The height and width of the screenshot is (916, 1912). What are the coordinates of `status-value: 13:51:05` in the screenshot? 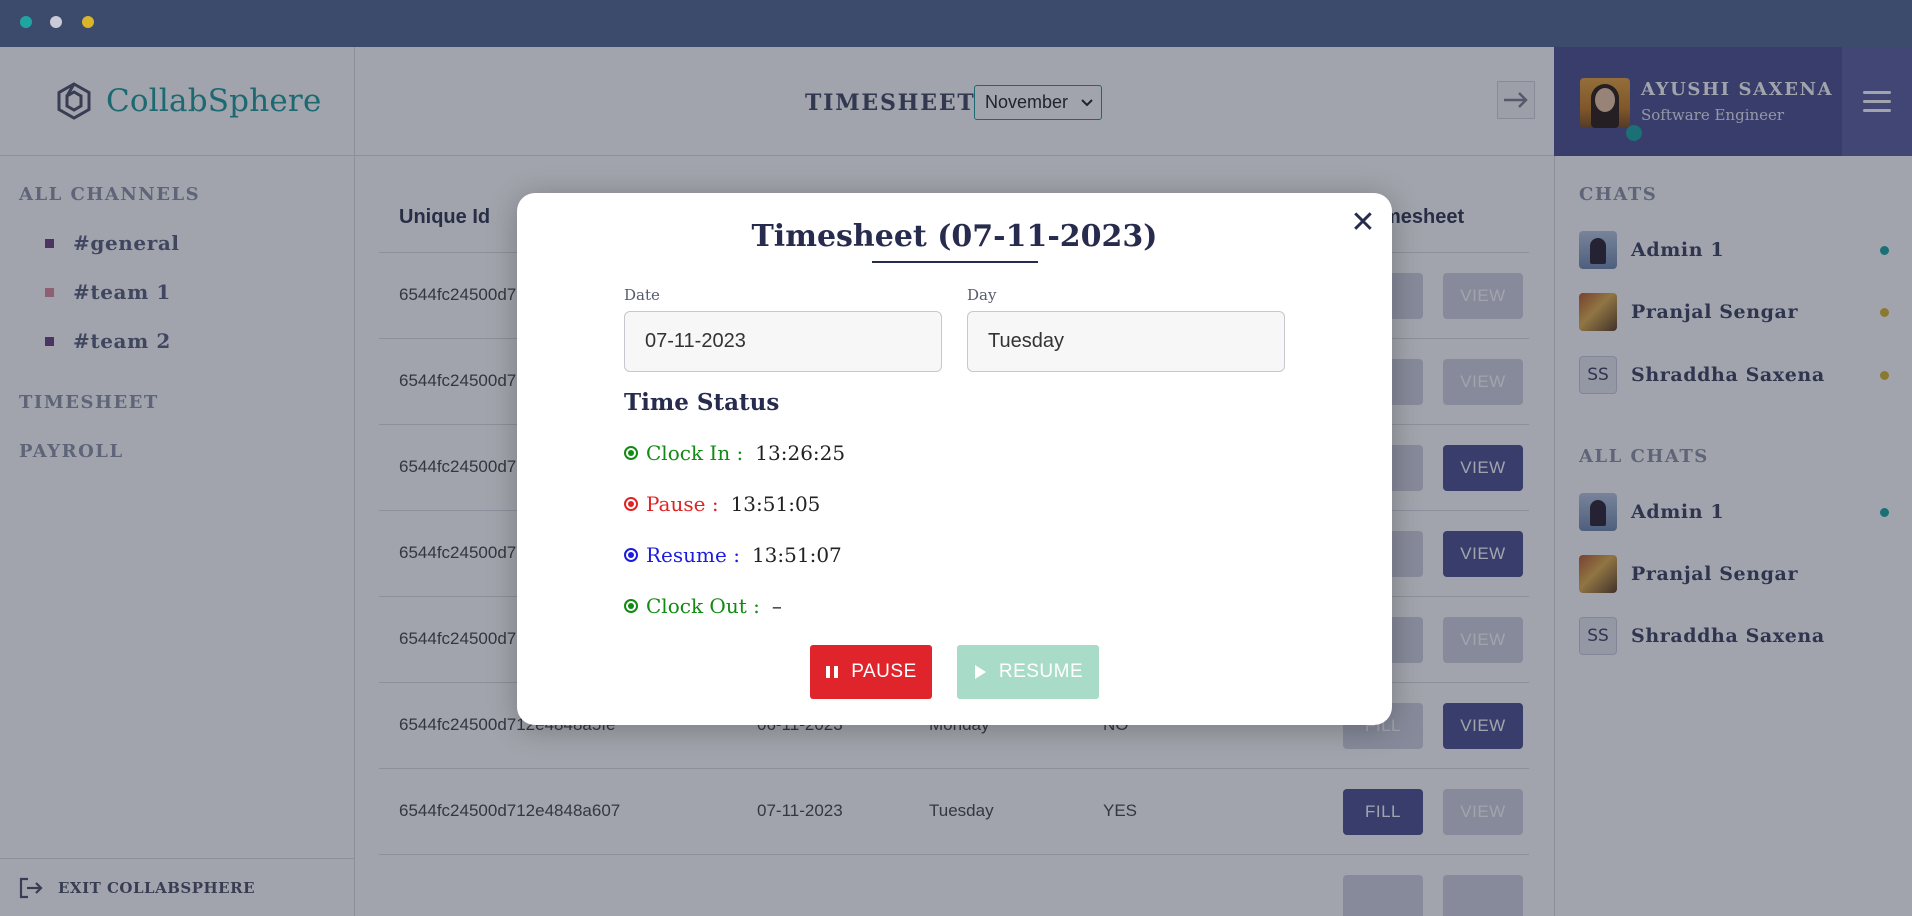 It's located at (775, 504).